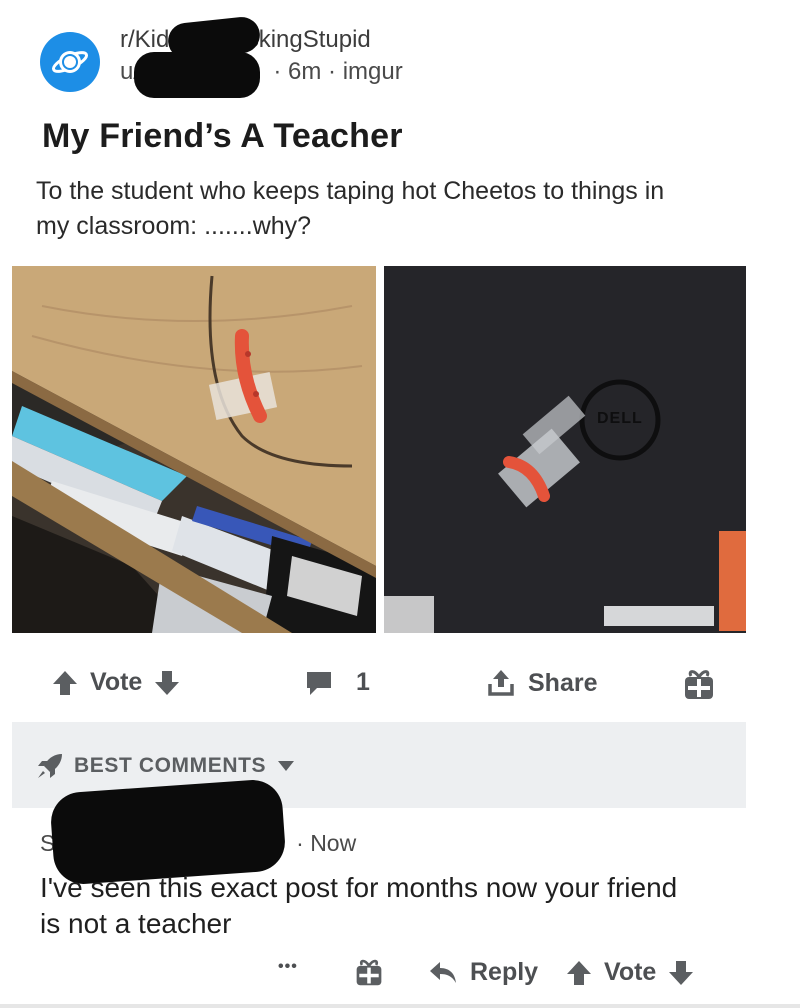 This screenshot has width=800, height=1008. I want to click on laptop-brand-text: DELL, so click(620, 418).